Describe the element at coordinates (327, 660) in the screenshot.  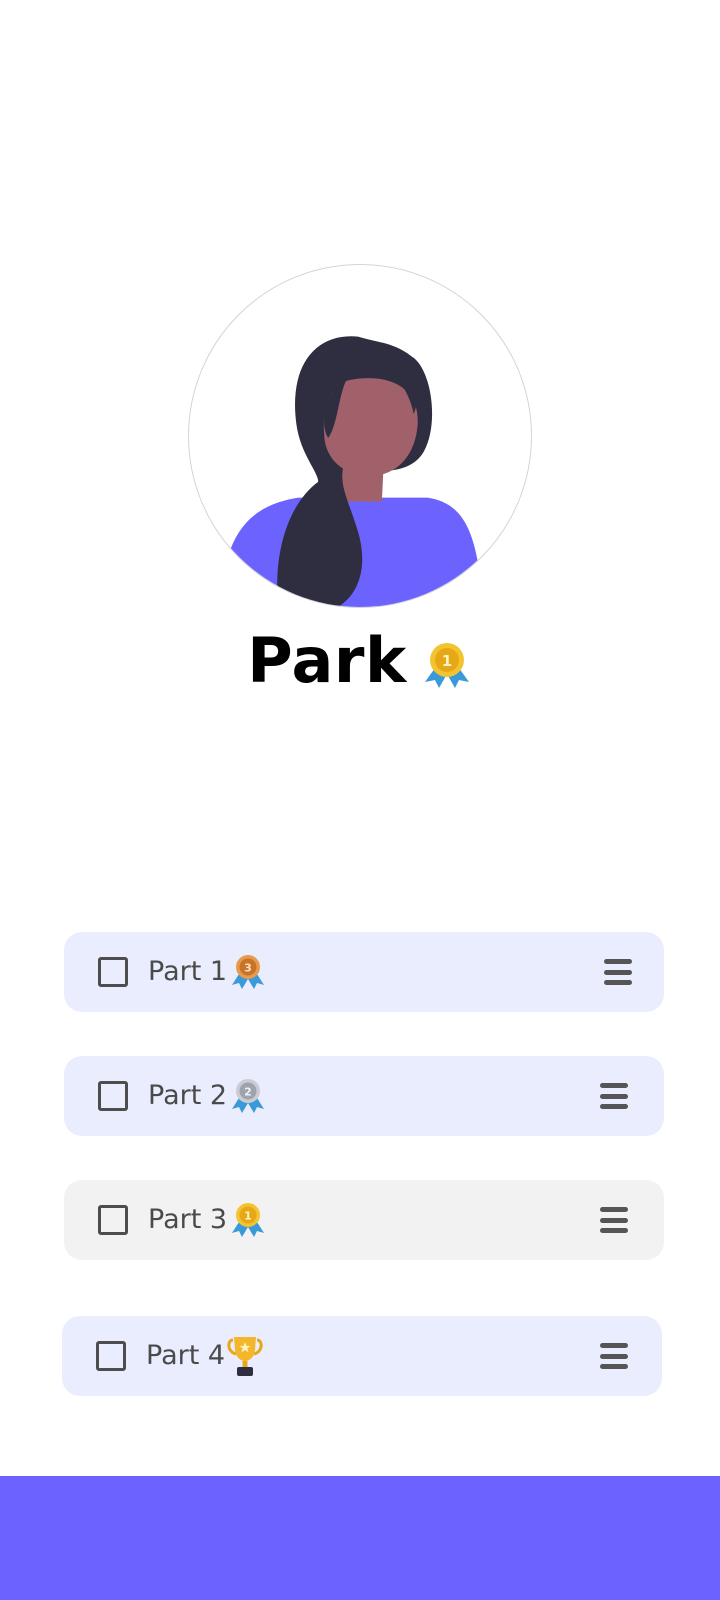
I see `profile-name: Park` at that location.